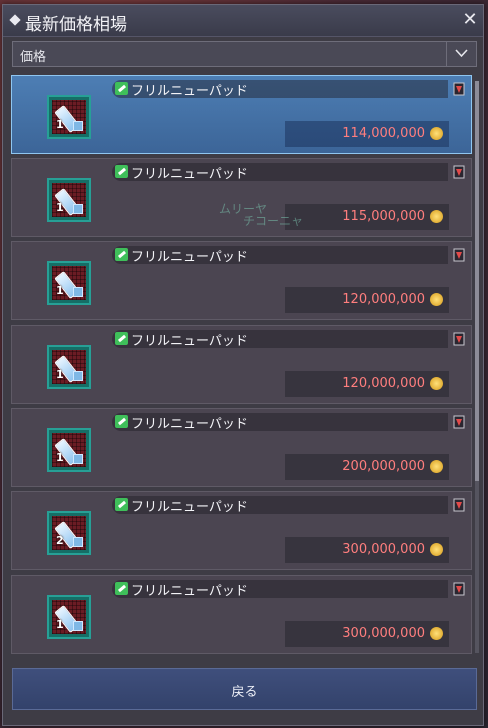  What do you see at coordinates (76, 25) in the screenshot?
I see `window-title: 最新価格相場` at bounding box center [76, 25].